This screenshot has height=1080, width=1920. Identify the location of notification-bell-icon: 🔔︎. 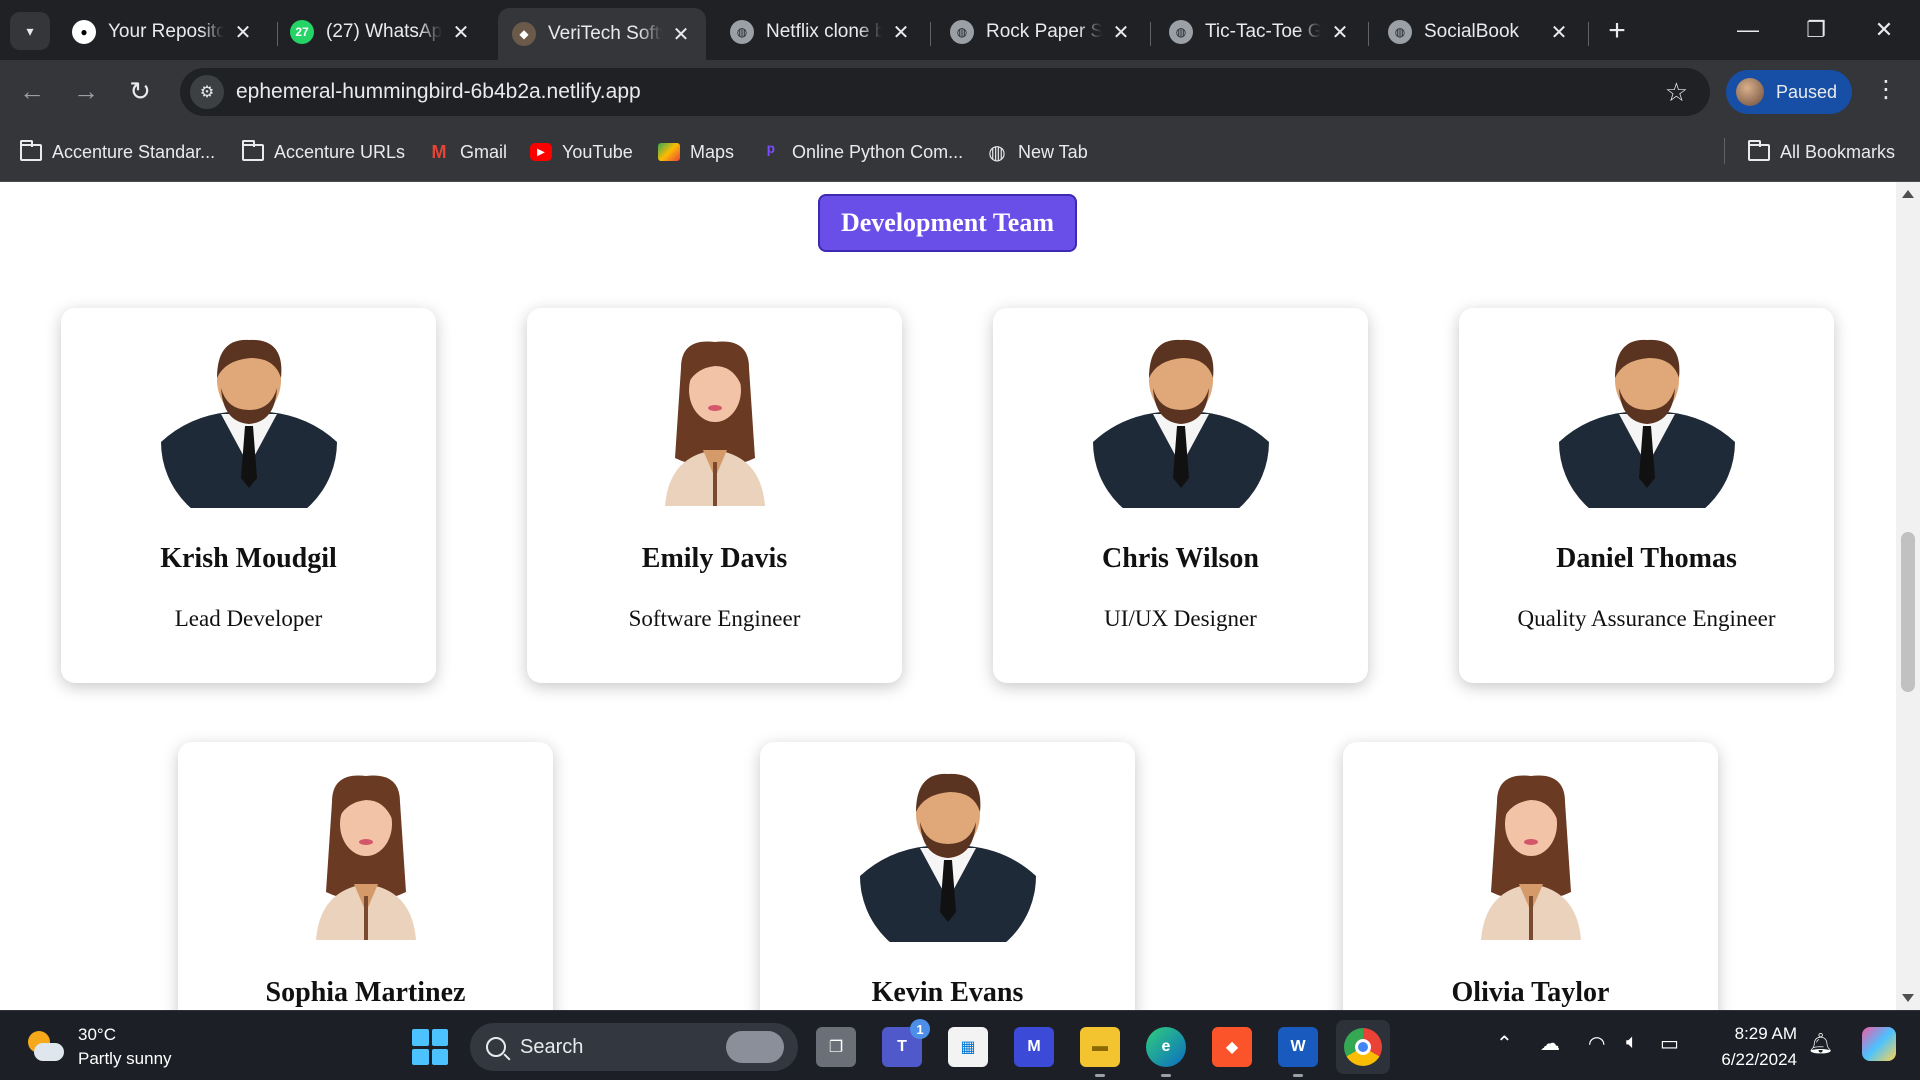
(1820, 1043).